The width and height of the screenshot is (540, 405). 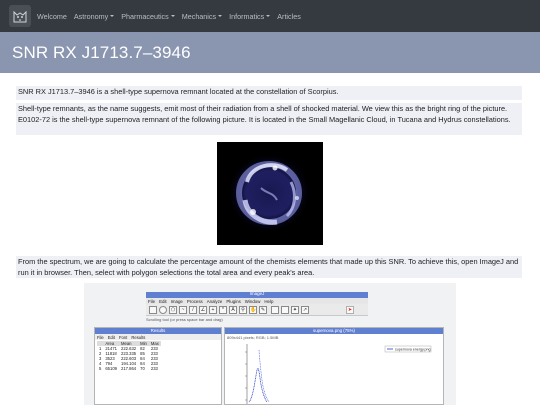 I want to click on page-header: SNR RX J1713.7–3946, so click(x=270, y=52).